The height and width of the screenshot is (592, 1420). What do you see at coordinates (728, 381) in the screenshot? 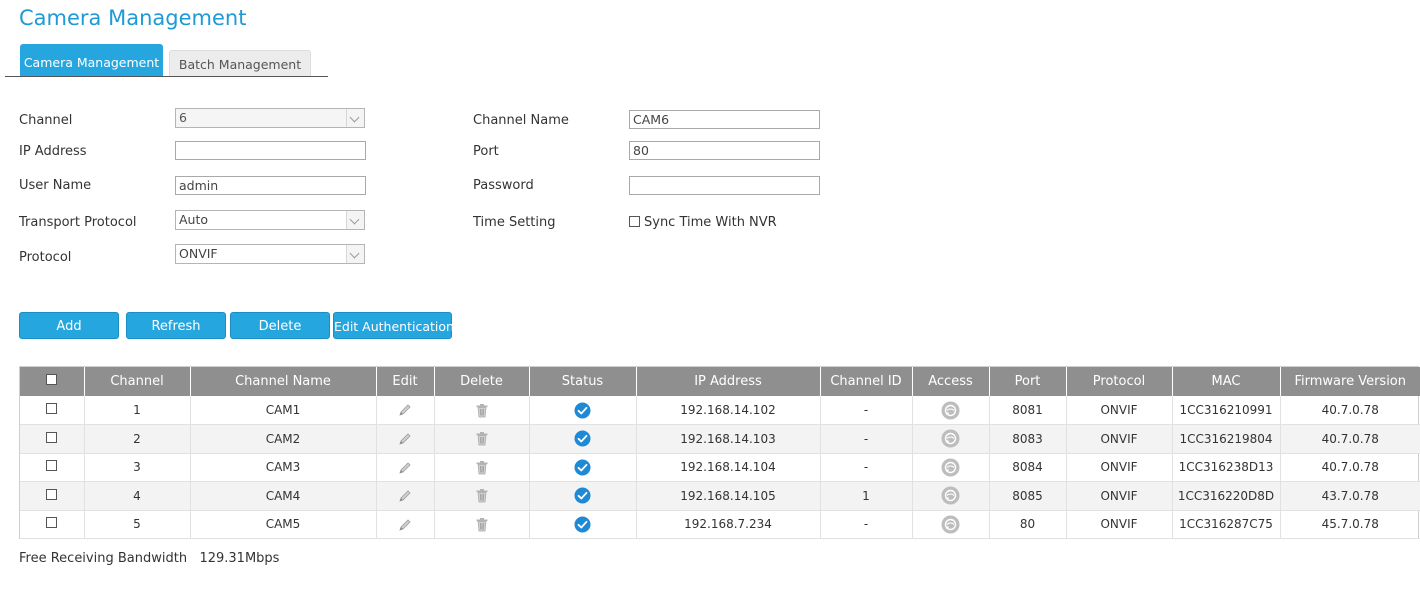
I see `header-ip-address: IP Address` at bounding box center [728, 381].